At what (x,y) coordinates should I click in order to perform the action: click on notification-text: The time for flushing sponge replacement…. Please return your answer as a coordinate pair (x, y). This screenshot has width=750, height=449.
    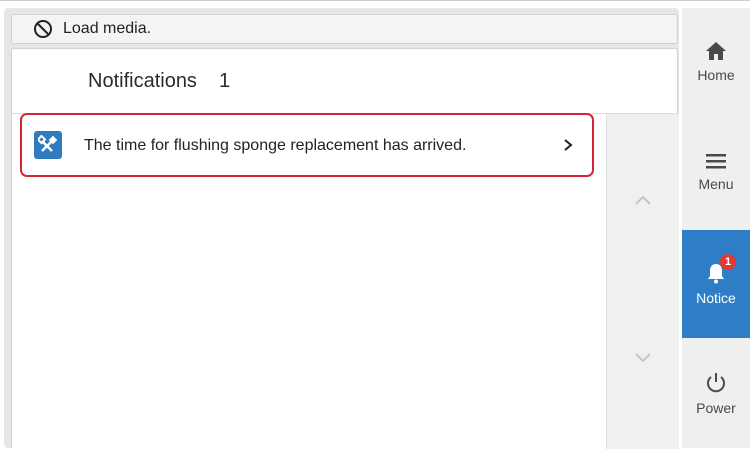
    Looking at the image, I should click on (275, 145).